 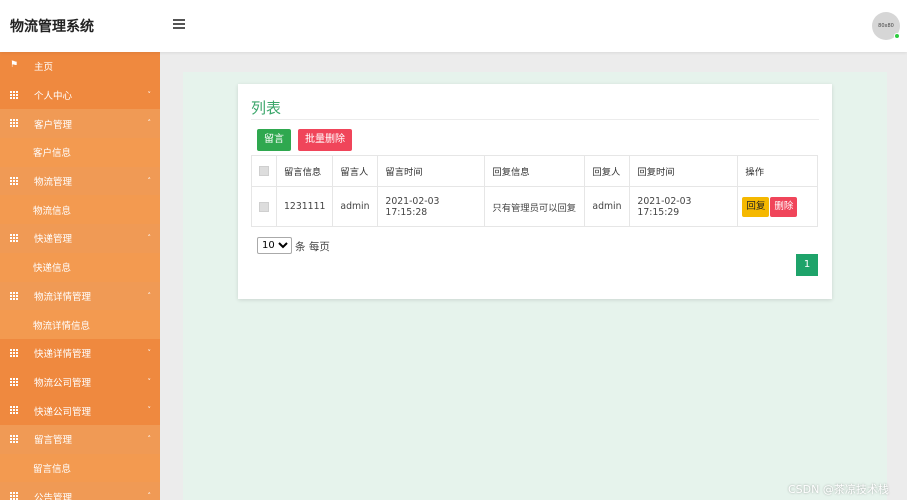 What do you see at coordinates (80, 491) in the screenshot?
I see `sidebar-item-15: 公告管理 ˄` at bounding box center [80, 491].